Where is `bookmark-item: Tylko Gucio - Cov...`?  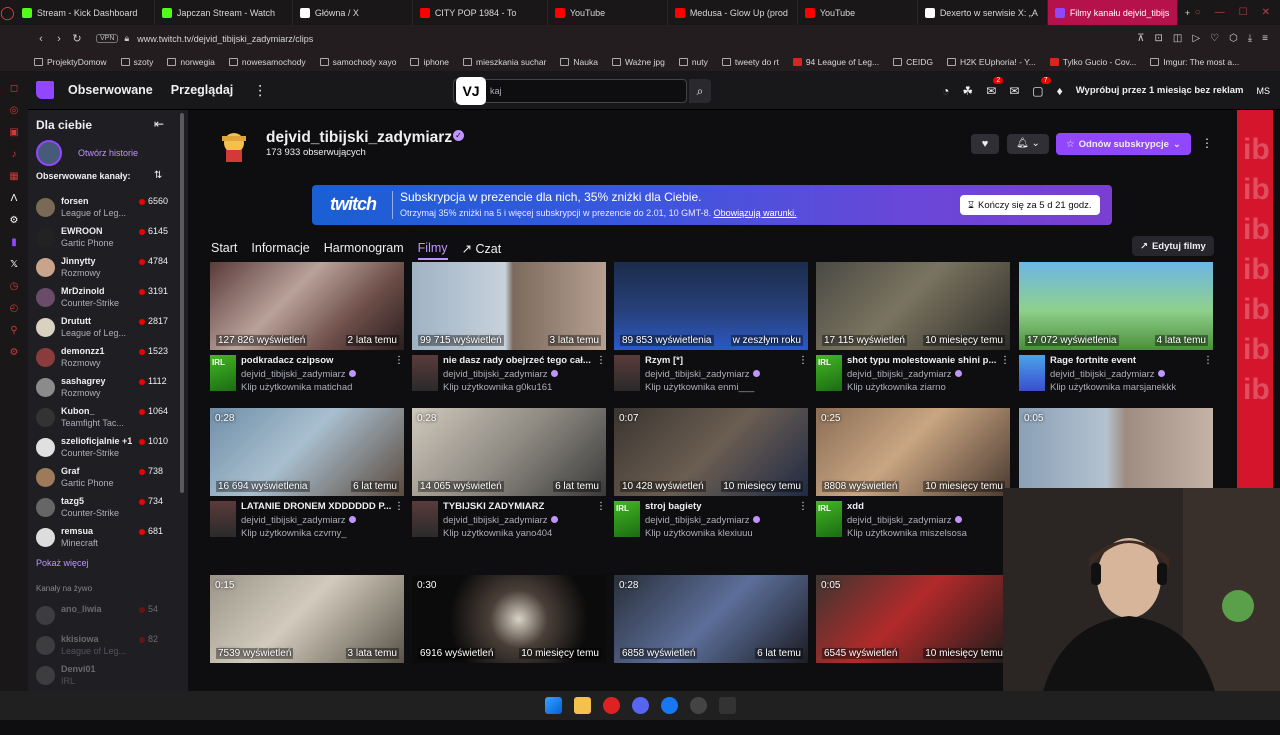
bookmark-item: Tylko Gucio - Cov... is located at coordinates (1092, 62).